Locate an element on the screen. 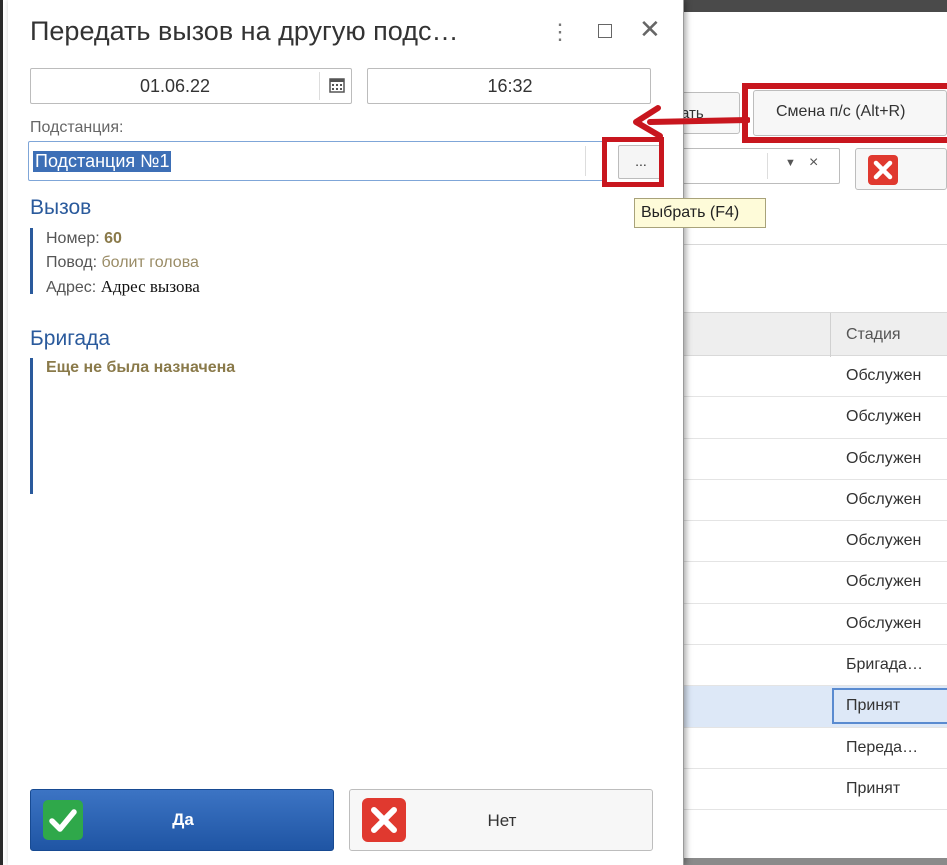  choose-tooltip: Выбрать (F4) is located at coordinates (700, 213).